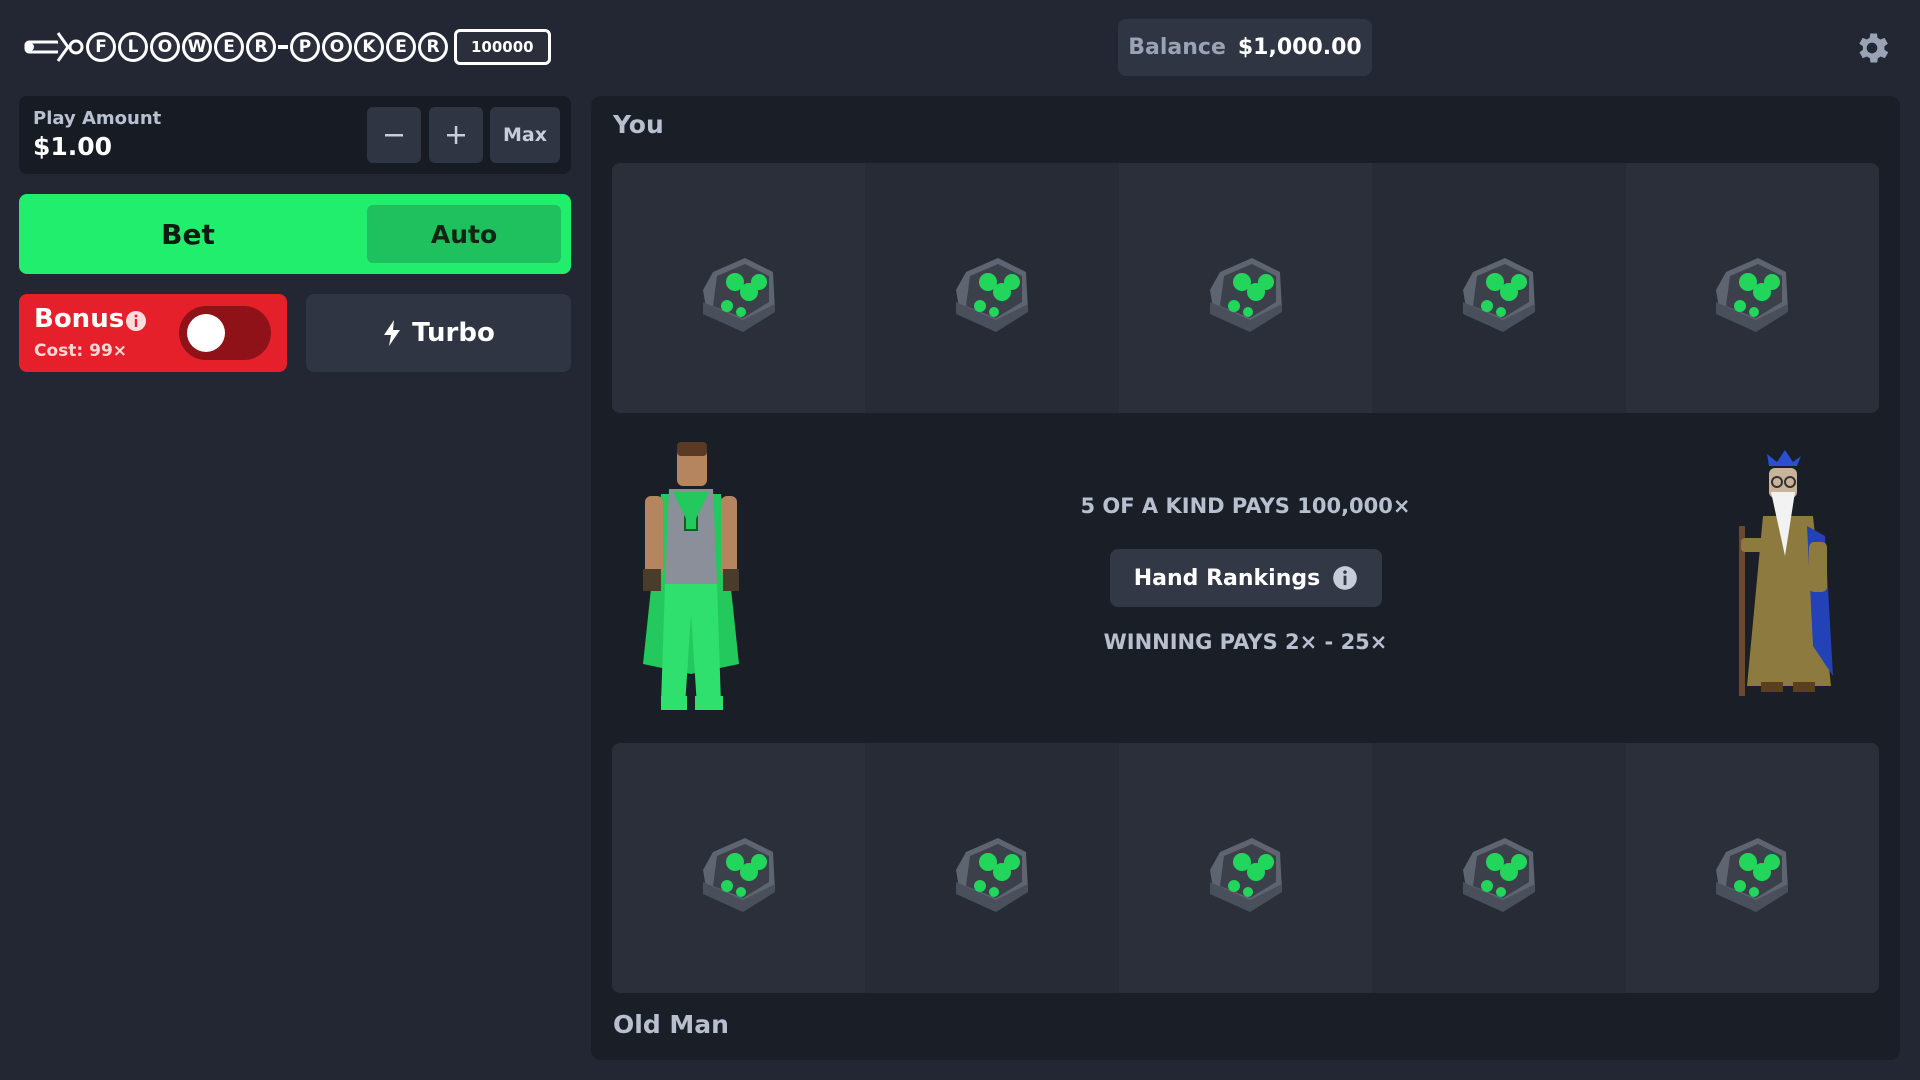 This screenshot has width=1920, height=1080. I want to click on play-amount-value: $1.00, so click(72, 146).